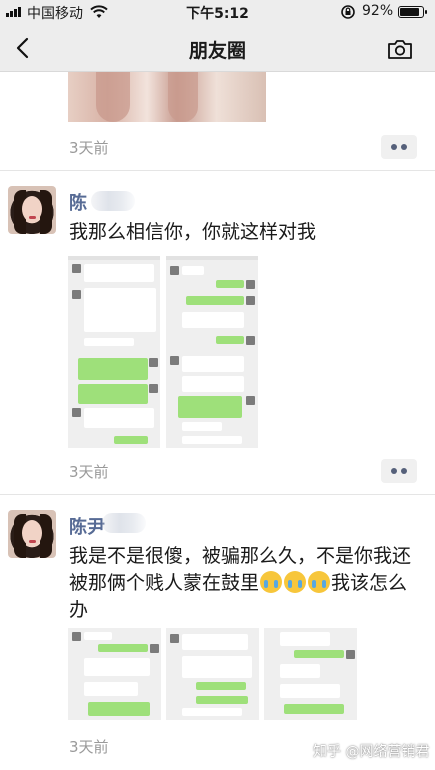  What do you see at coordinates (217, 51) in the screenshot?
I see `page-title: 朋友圈` at bounding box center [217, 51].